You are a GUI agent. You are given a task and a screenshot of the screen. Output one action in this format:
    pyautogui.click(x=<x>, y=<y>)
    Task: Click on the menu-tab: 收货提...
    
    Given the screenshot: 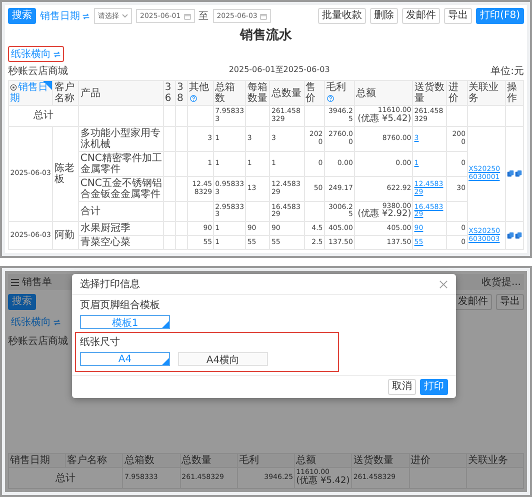 What is the action you would take?
    pyautogui.click(x=501, y=282)
    